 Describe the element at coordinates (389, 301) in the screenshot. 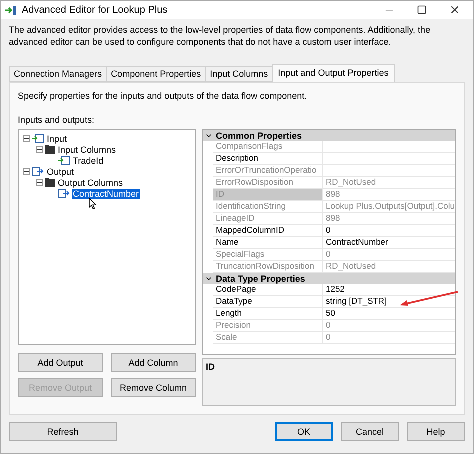

I see `property-value: string [DT_STR]` at that location.